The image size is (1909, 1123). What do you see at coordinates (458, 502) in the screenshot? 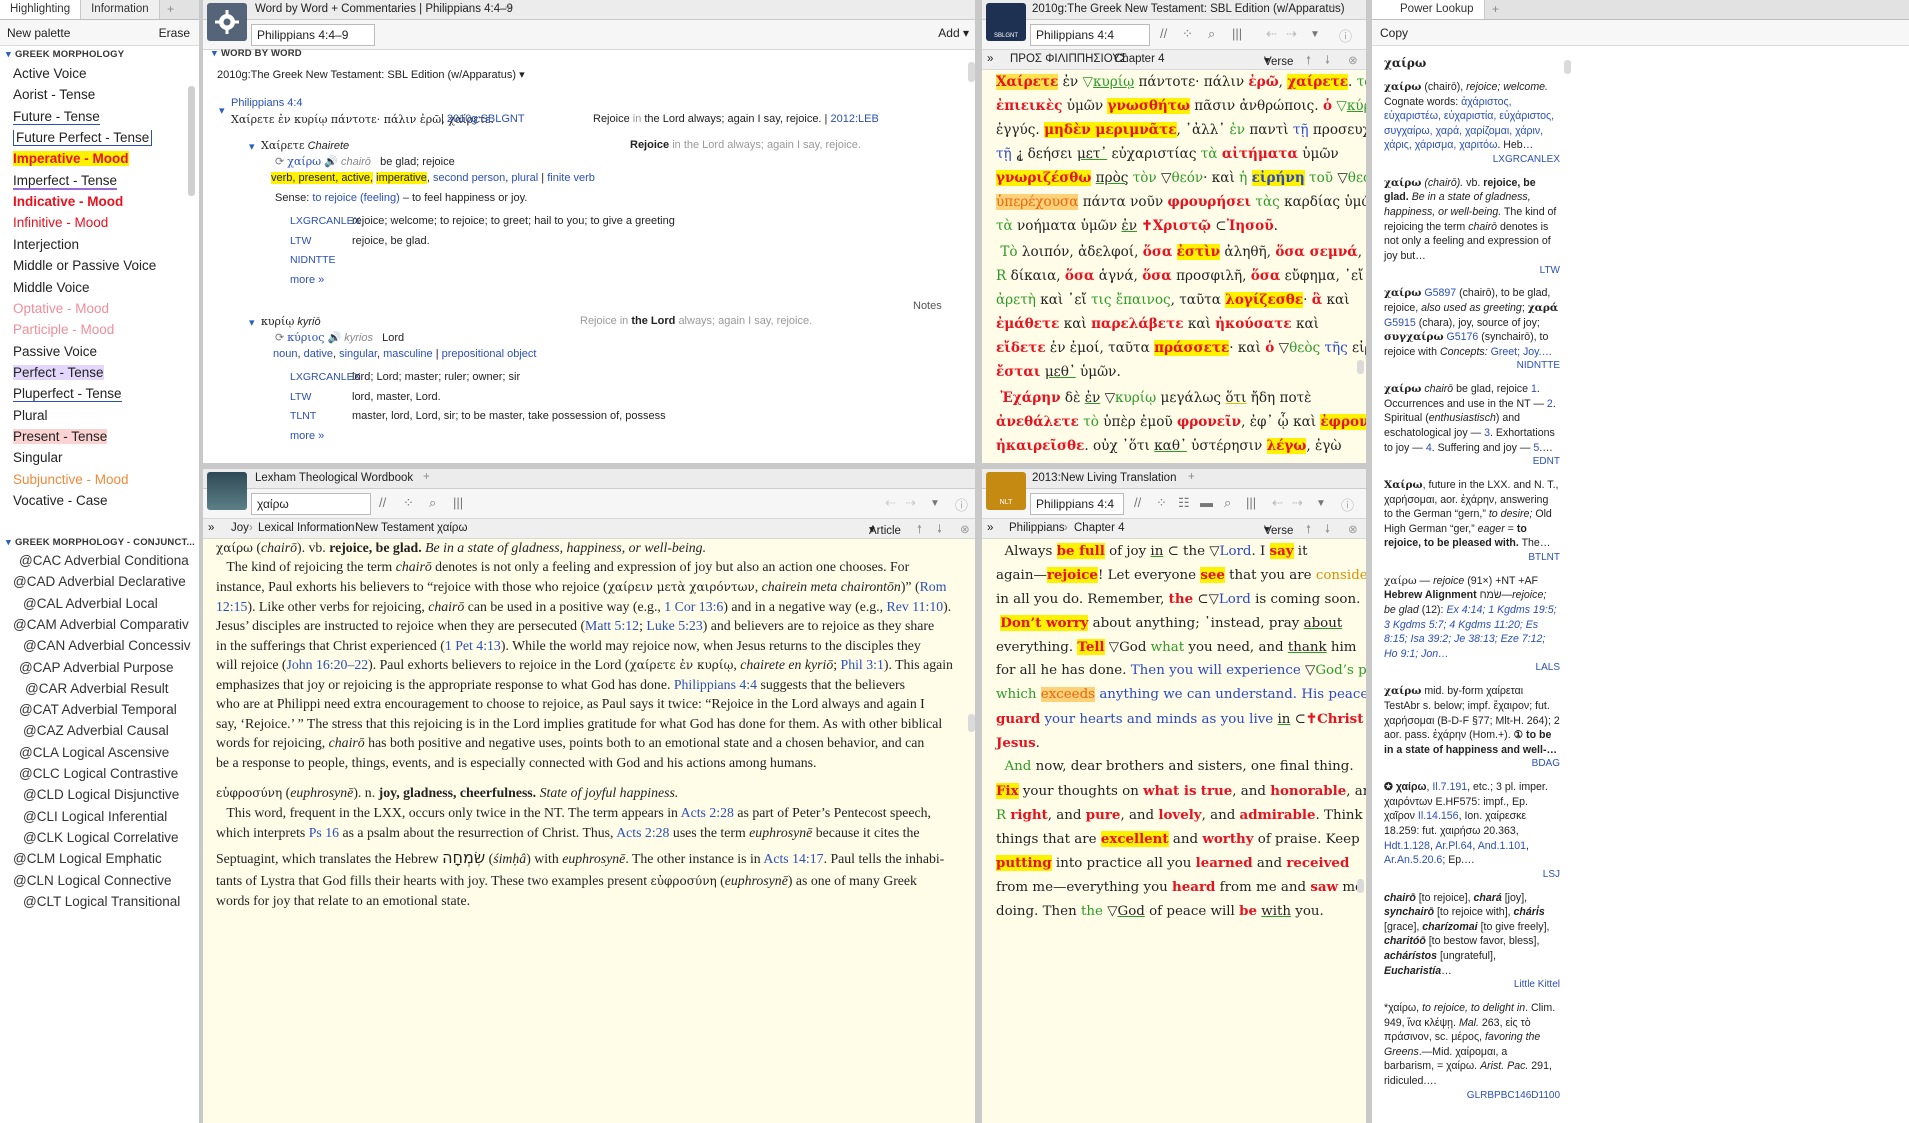
I see `columns-icon: |||` at bounding box center [458, 502].